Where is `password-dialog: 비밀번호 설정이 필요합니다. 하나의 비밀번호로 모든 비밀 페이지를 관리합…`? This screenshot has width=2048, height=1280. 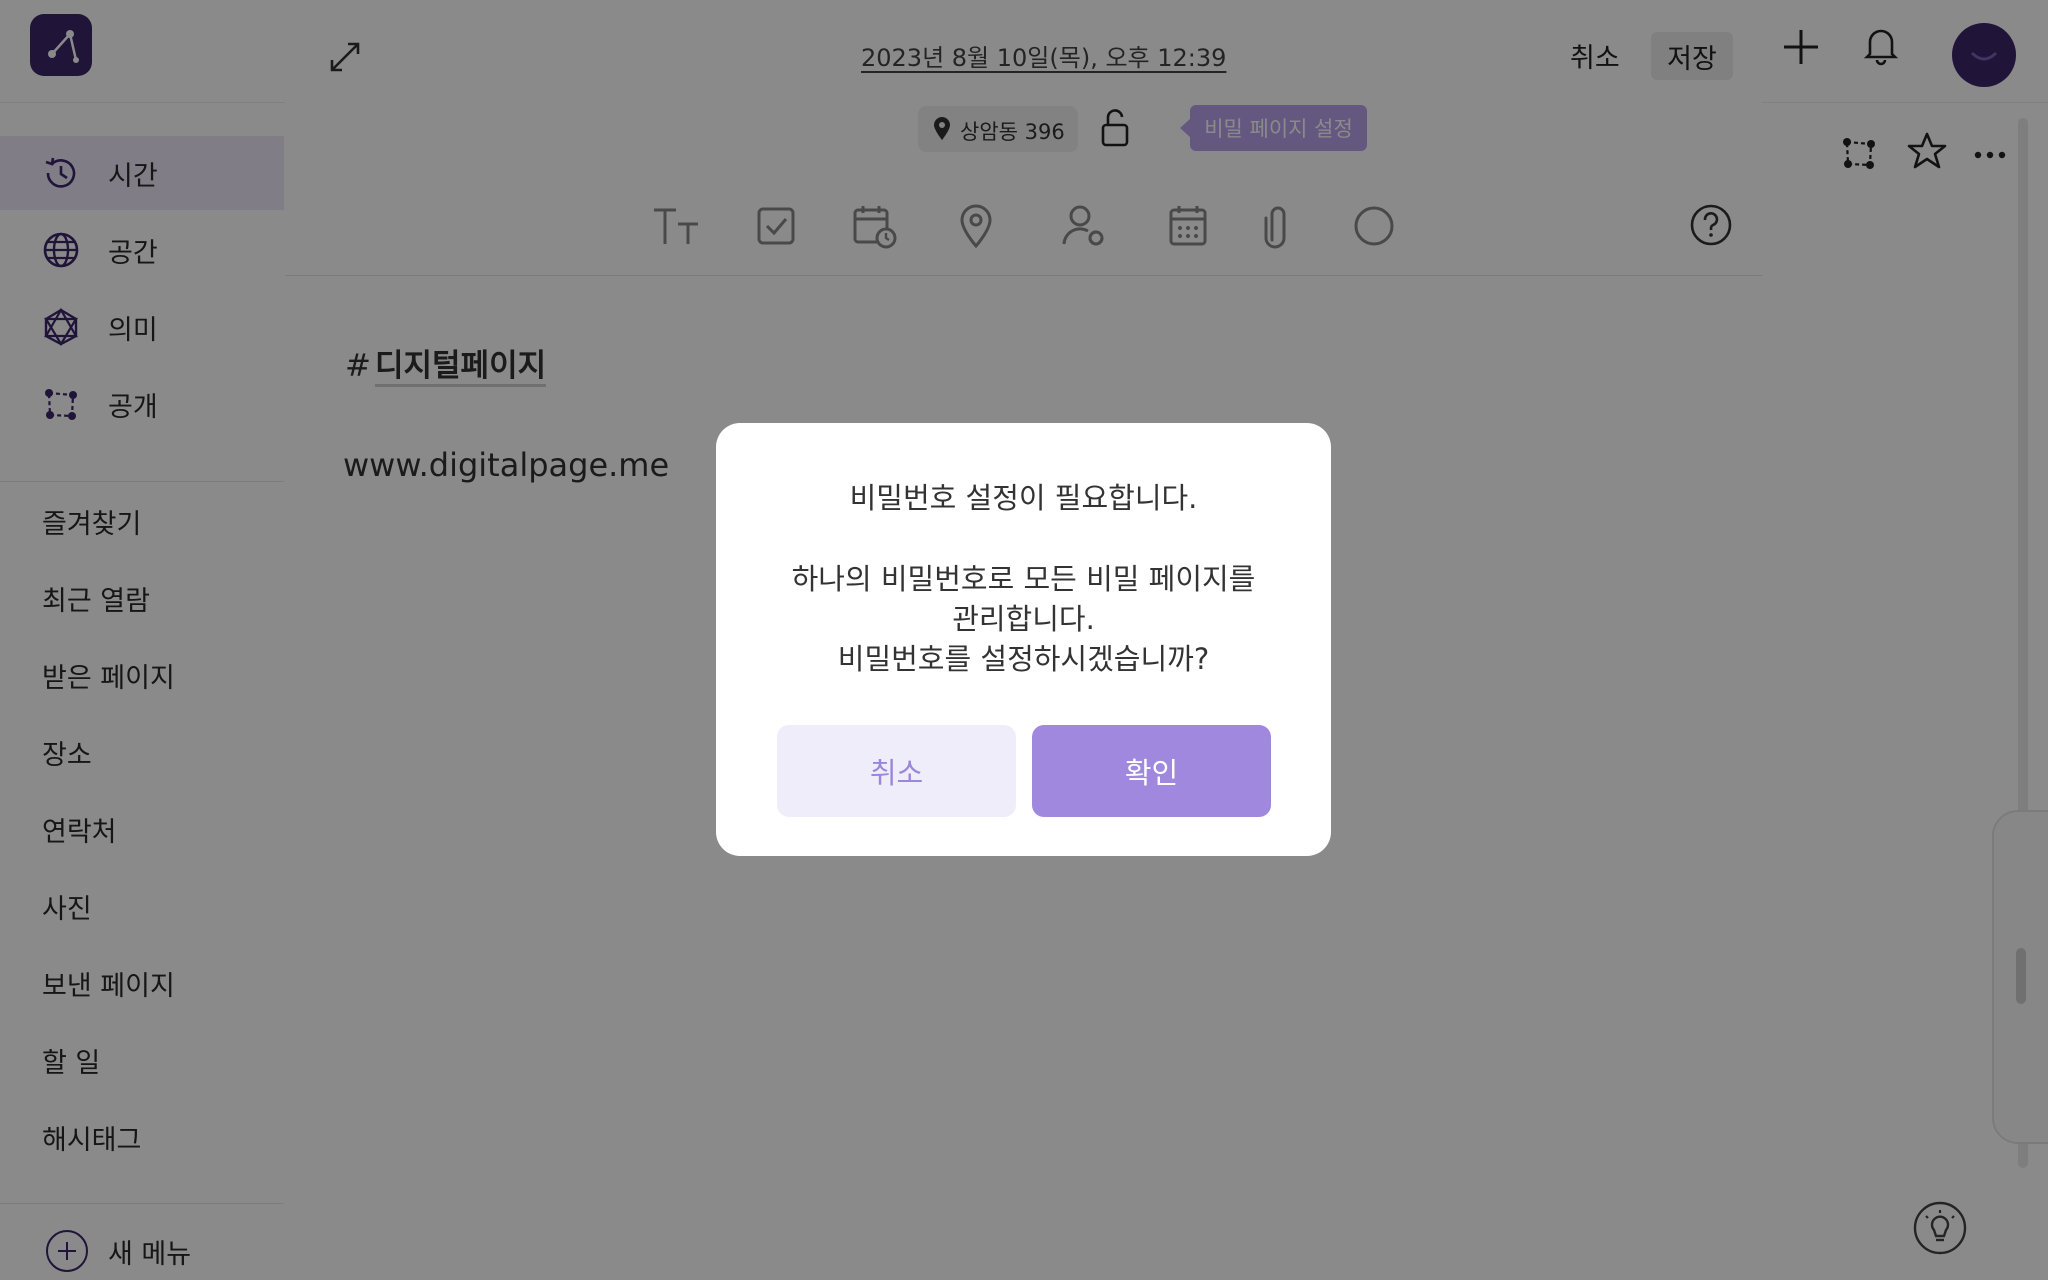 password-dialog: 비밀번호 설정이 필요합니다. 하나의 비밀번호로 모든 비밀 페이지를 관리합… is located at coordinates (1023, 639).